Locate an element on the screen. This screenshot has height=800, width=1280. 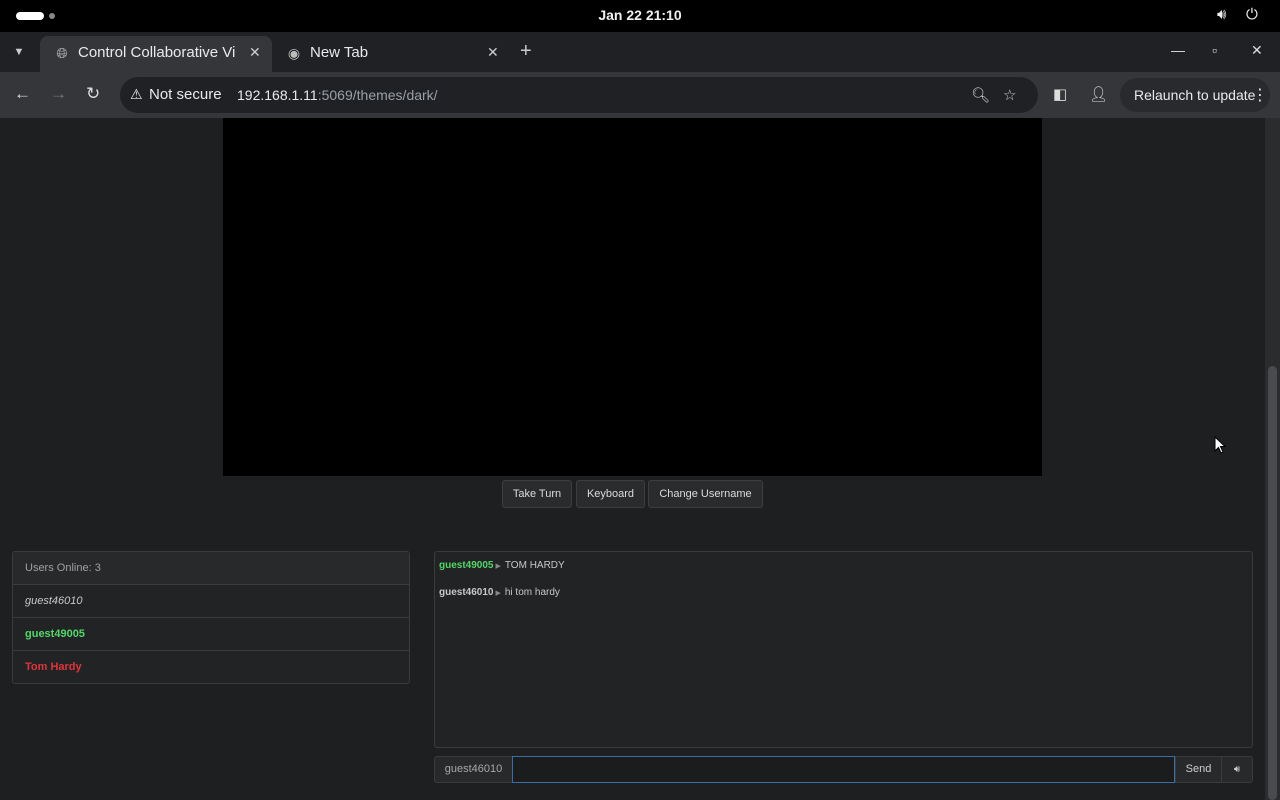
close-window-icon: ✕ is located at coordinates (1257, 50).